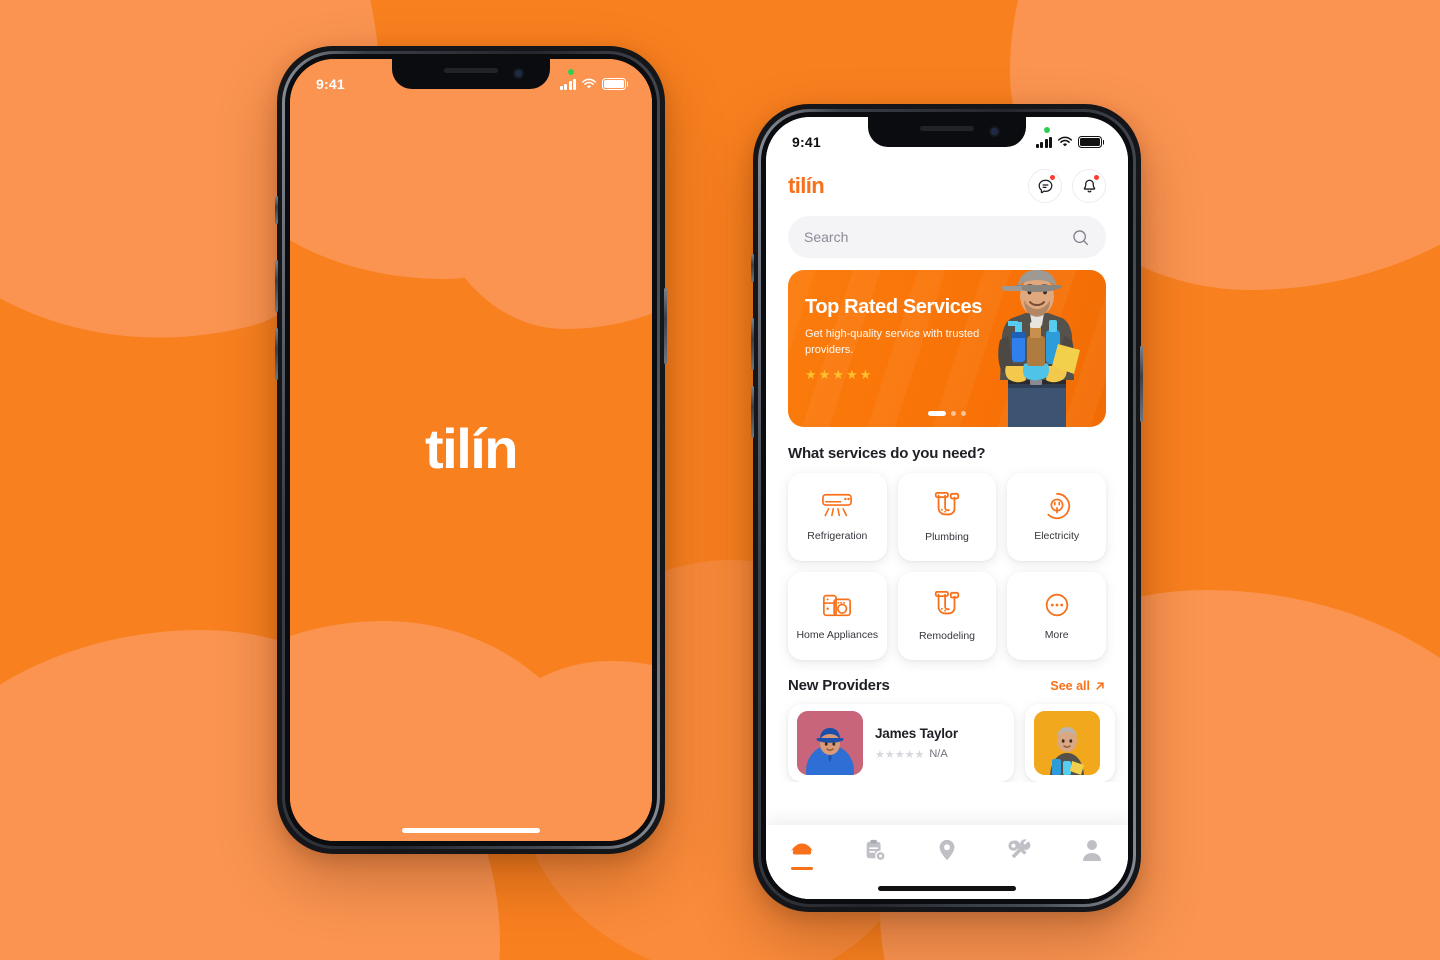  What do you see at coordinates (1078, 686) in the screenshot?
I see `see-all-button: See all` at bounding box center [1078, 686].